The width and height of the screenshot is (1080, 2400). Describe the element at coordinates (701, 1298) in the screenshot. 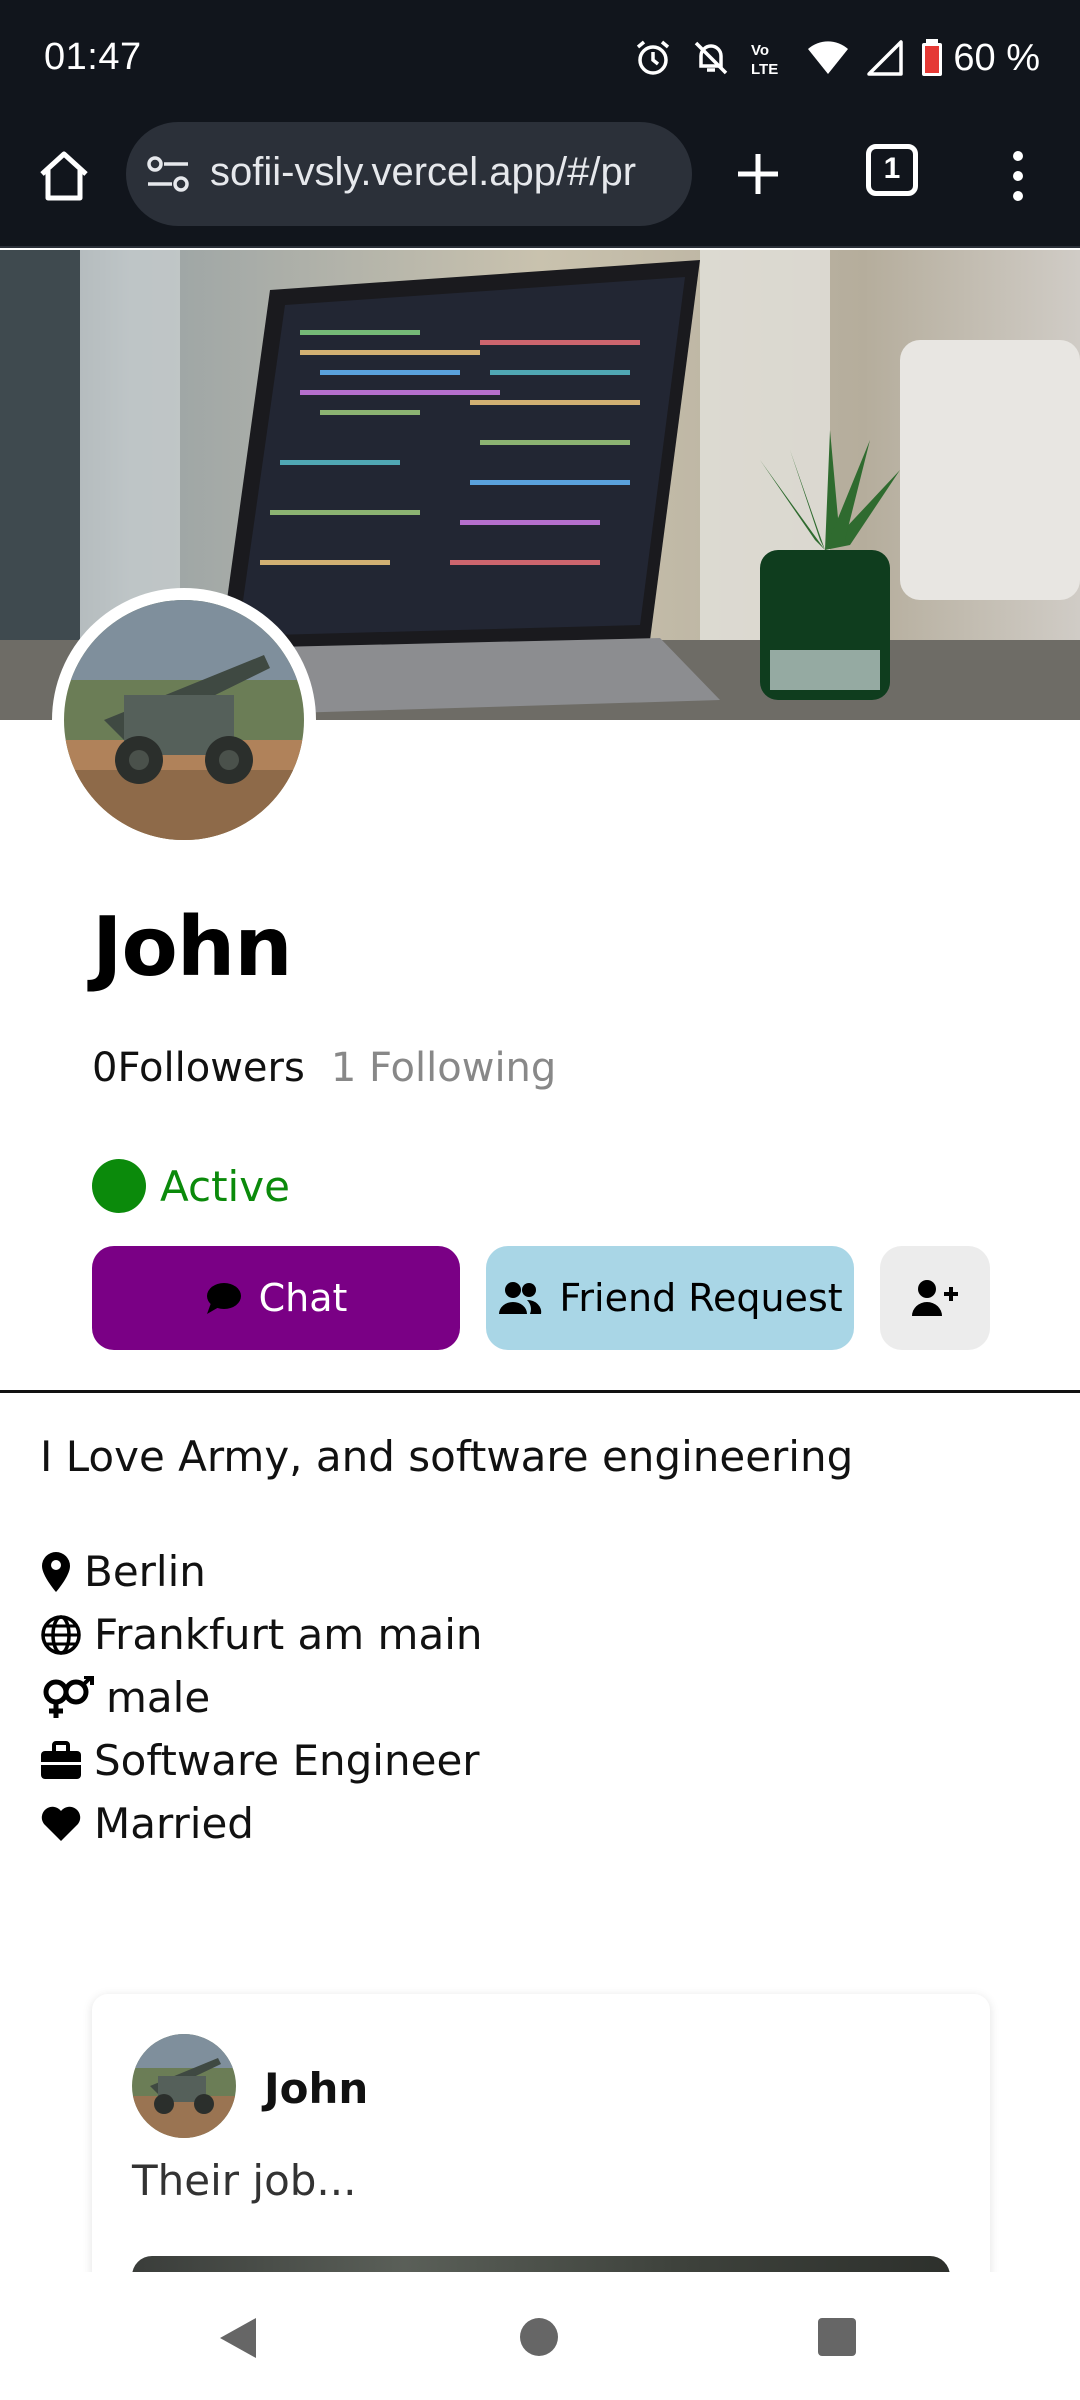

I see `friend-request-label: Friend Request` at that location.